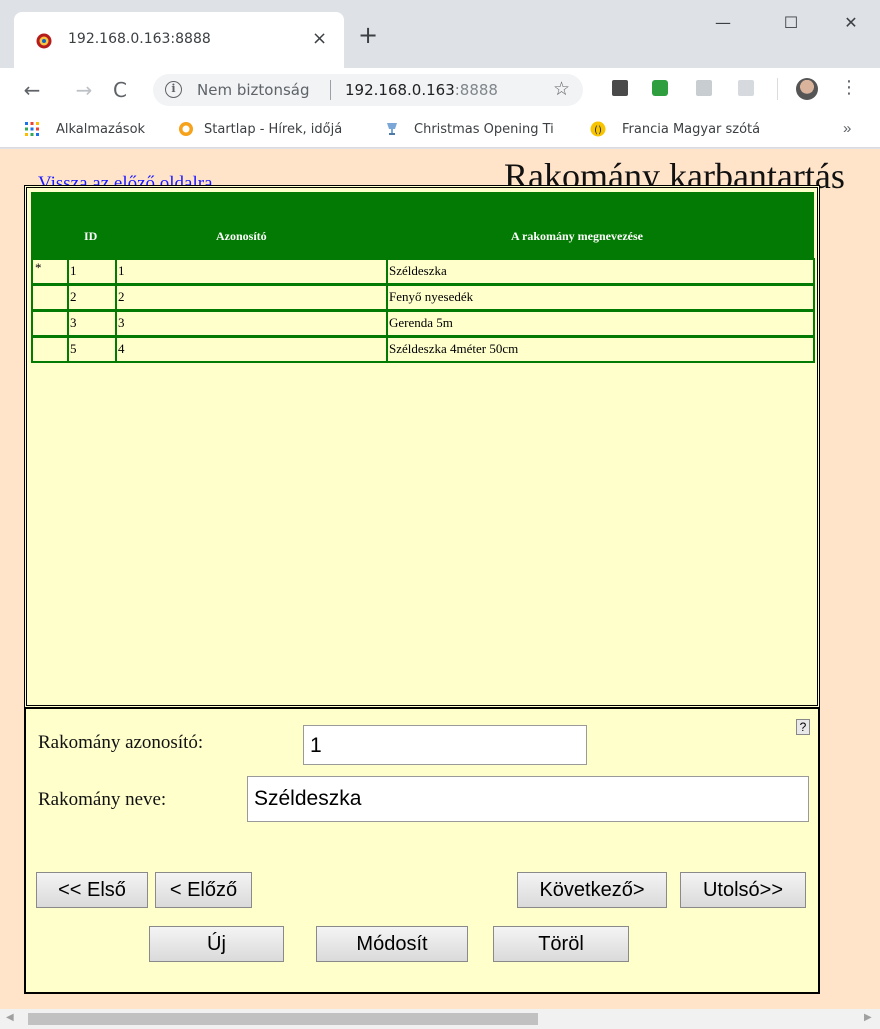 The image size is (880, 1029). Describe the element at coordinates (92, 323) in the screenshot. I see `cell-id: 3` at that location.